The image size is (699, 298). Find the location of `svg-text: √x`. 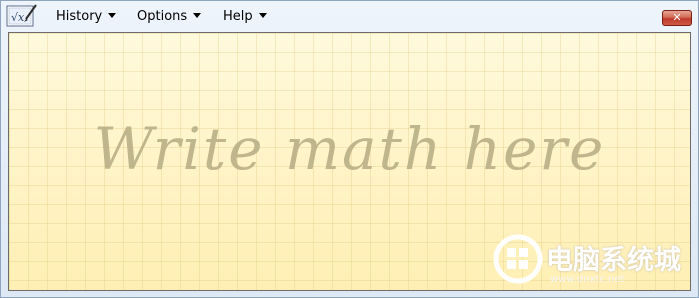

svg-text: √x is located at coordinates (18, 17).